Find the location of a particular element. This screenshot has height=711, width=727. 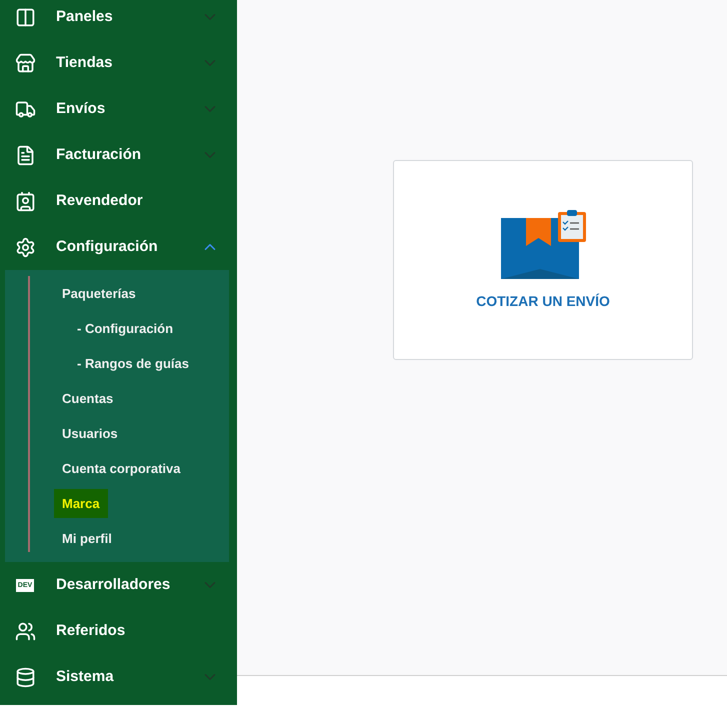

submenu-item: Cuentas is located at coordinates (88, 399).